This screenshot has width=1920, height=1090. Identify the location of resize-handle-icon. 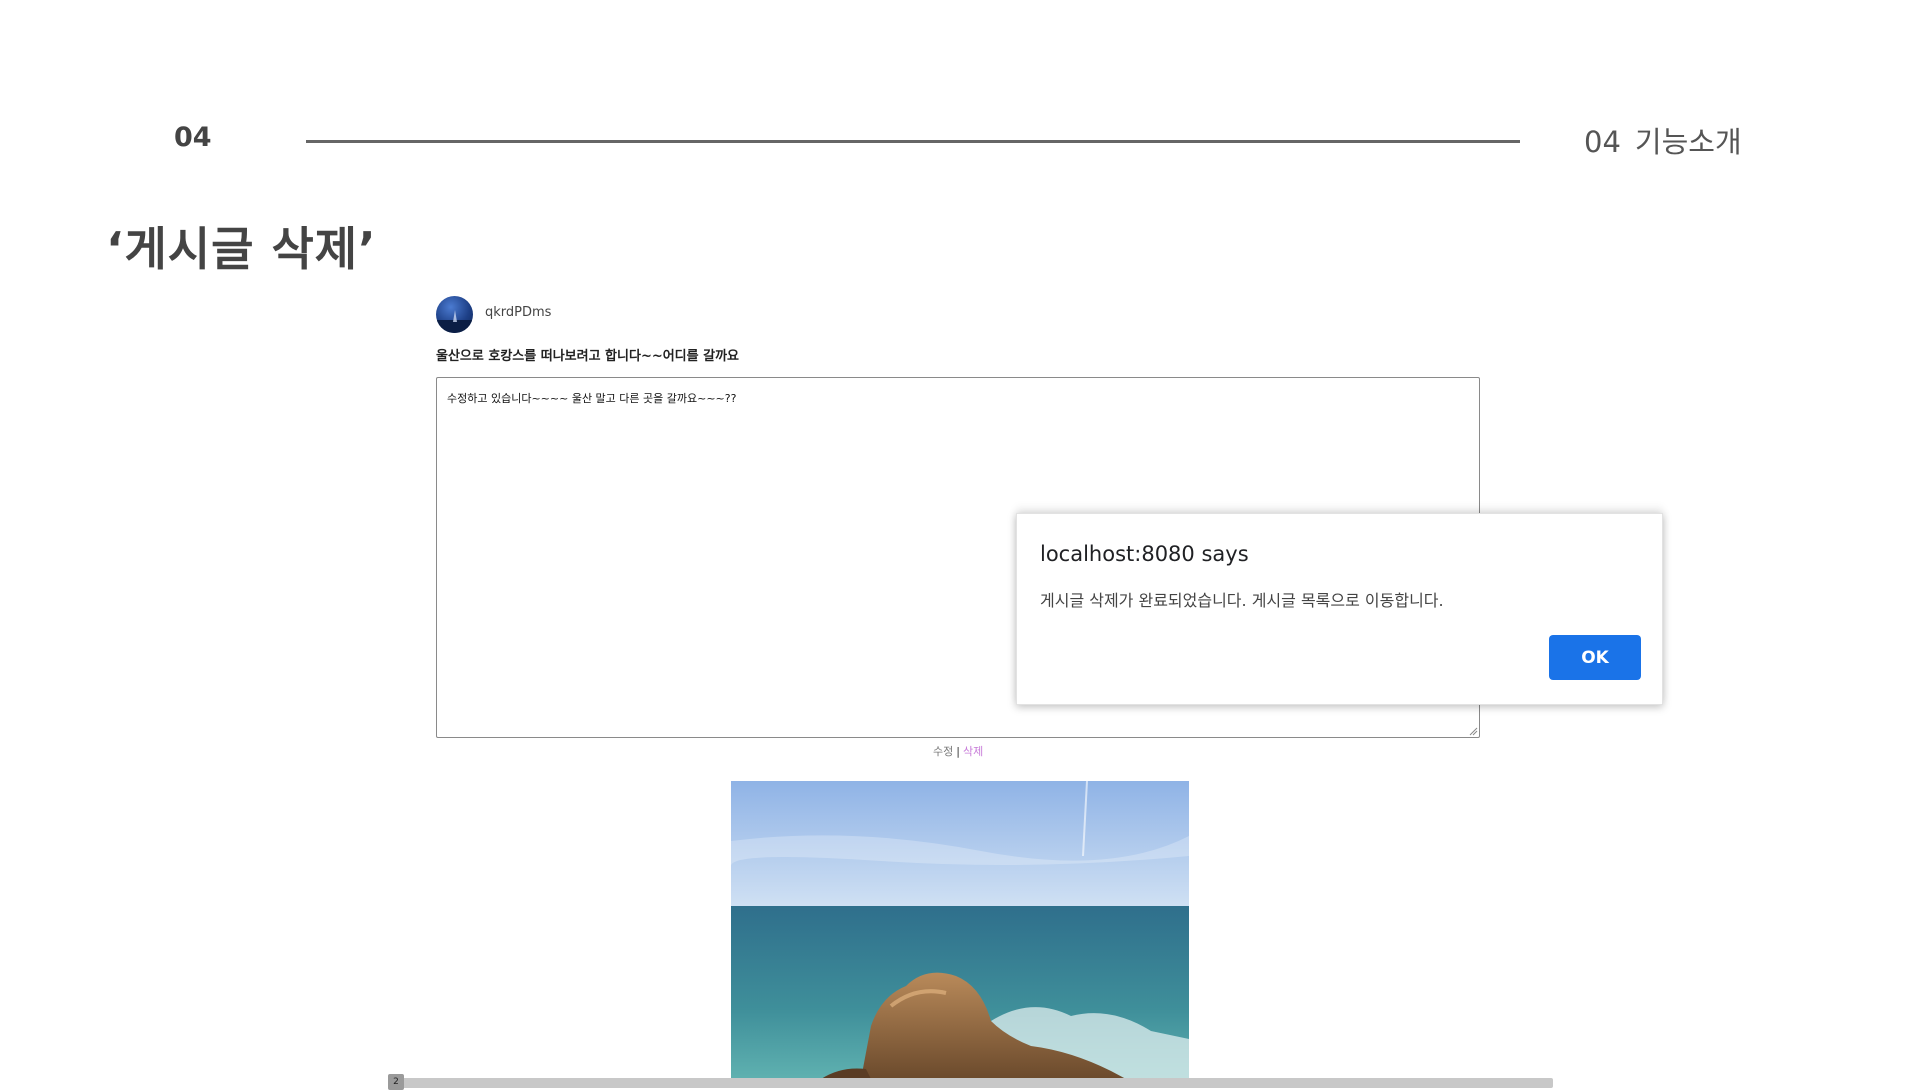
(1473, 731).